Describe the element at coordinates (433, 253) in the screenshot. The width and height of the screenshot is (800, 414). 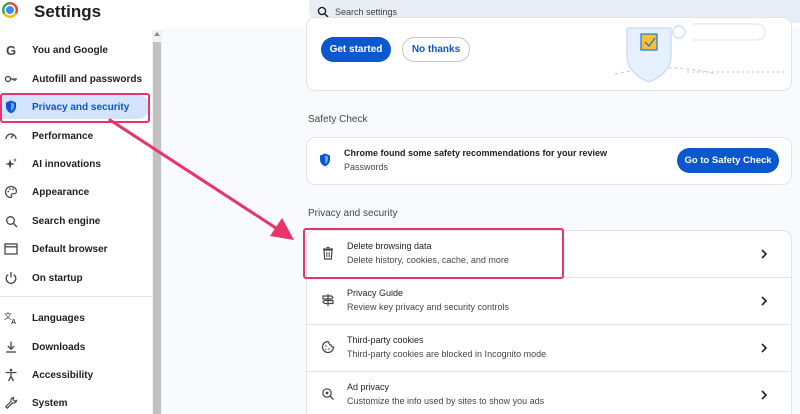
I see `delete-browsing-highlight-box` at that location.